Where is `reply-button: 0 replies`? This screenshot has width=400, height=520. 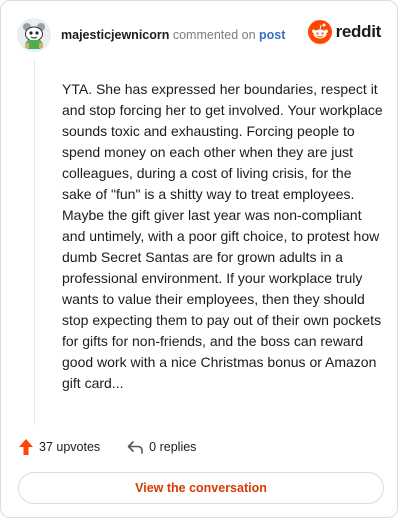 reply-button: 0 replies is located at coordinates (161, 447).